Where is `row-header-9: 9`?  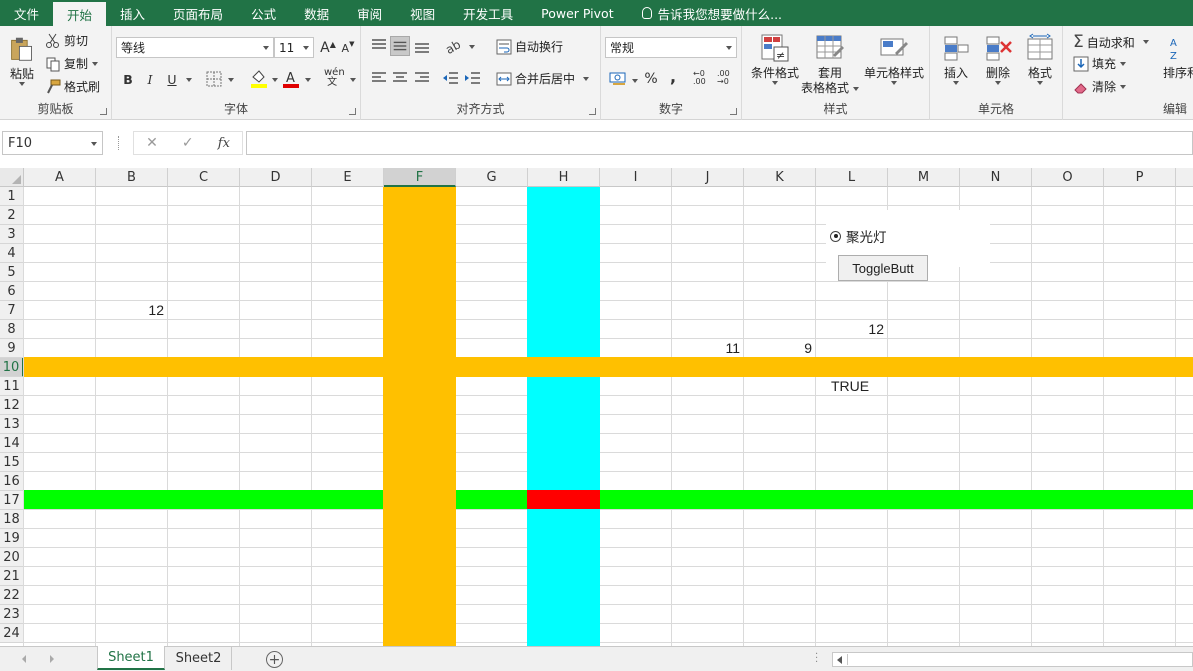 row-header-9: 9 is located at coordinates (12, 348).